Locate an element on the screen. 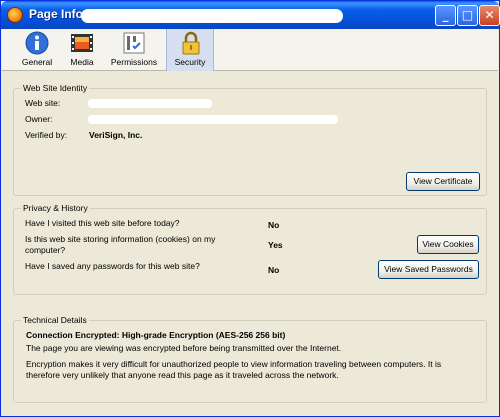 This screenshot has width=500, height=417. tab-permissions: Permissions is located at coordinates (134, 50).